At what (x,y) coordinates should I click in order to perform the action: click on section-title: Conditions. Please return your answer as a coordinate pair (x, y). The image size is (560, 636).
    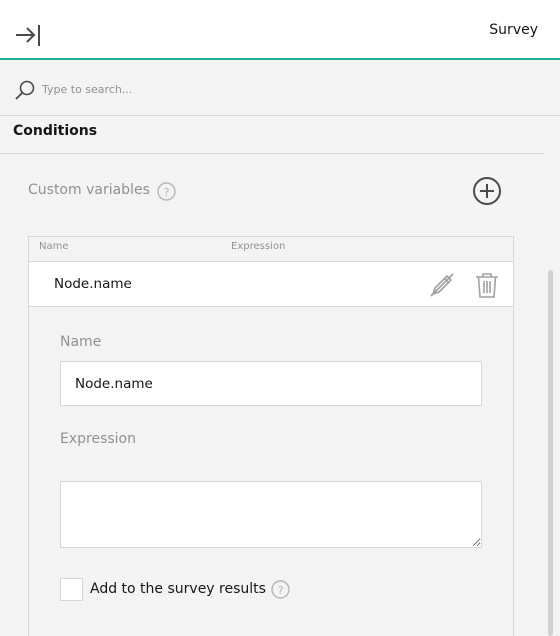
    Looking at the image, I should click on (55, 131).